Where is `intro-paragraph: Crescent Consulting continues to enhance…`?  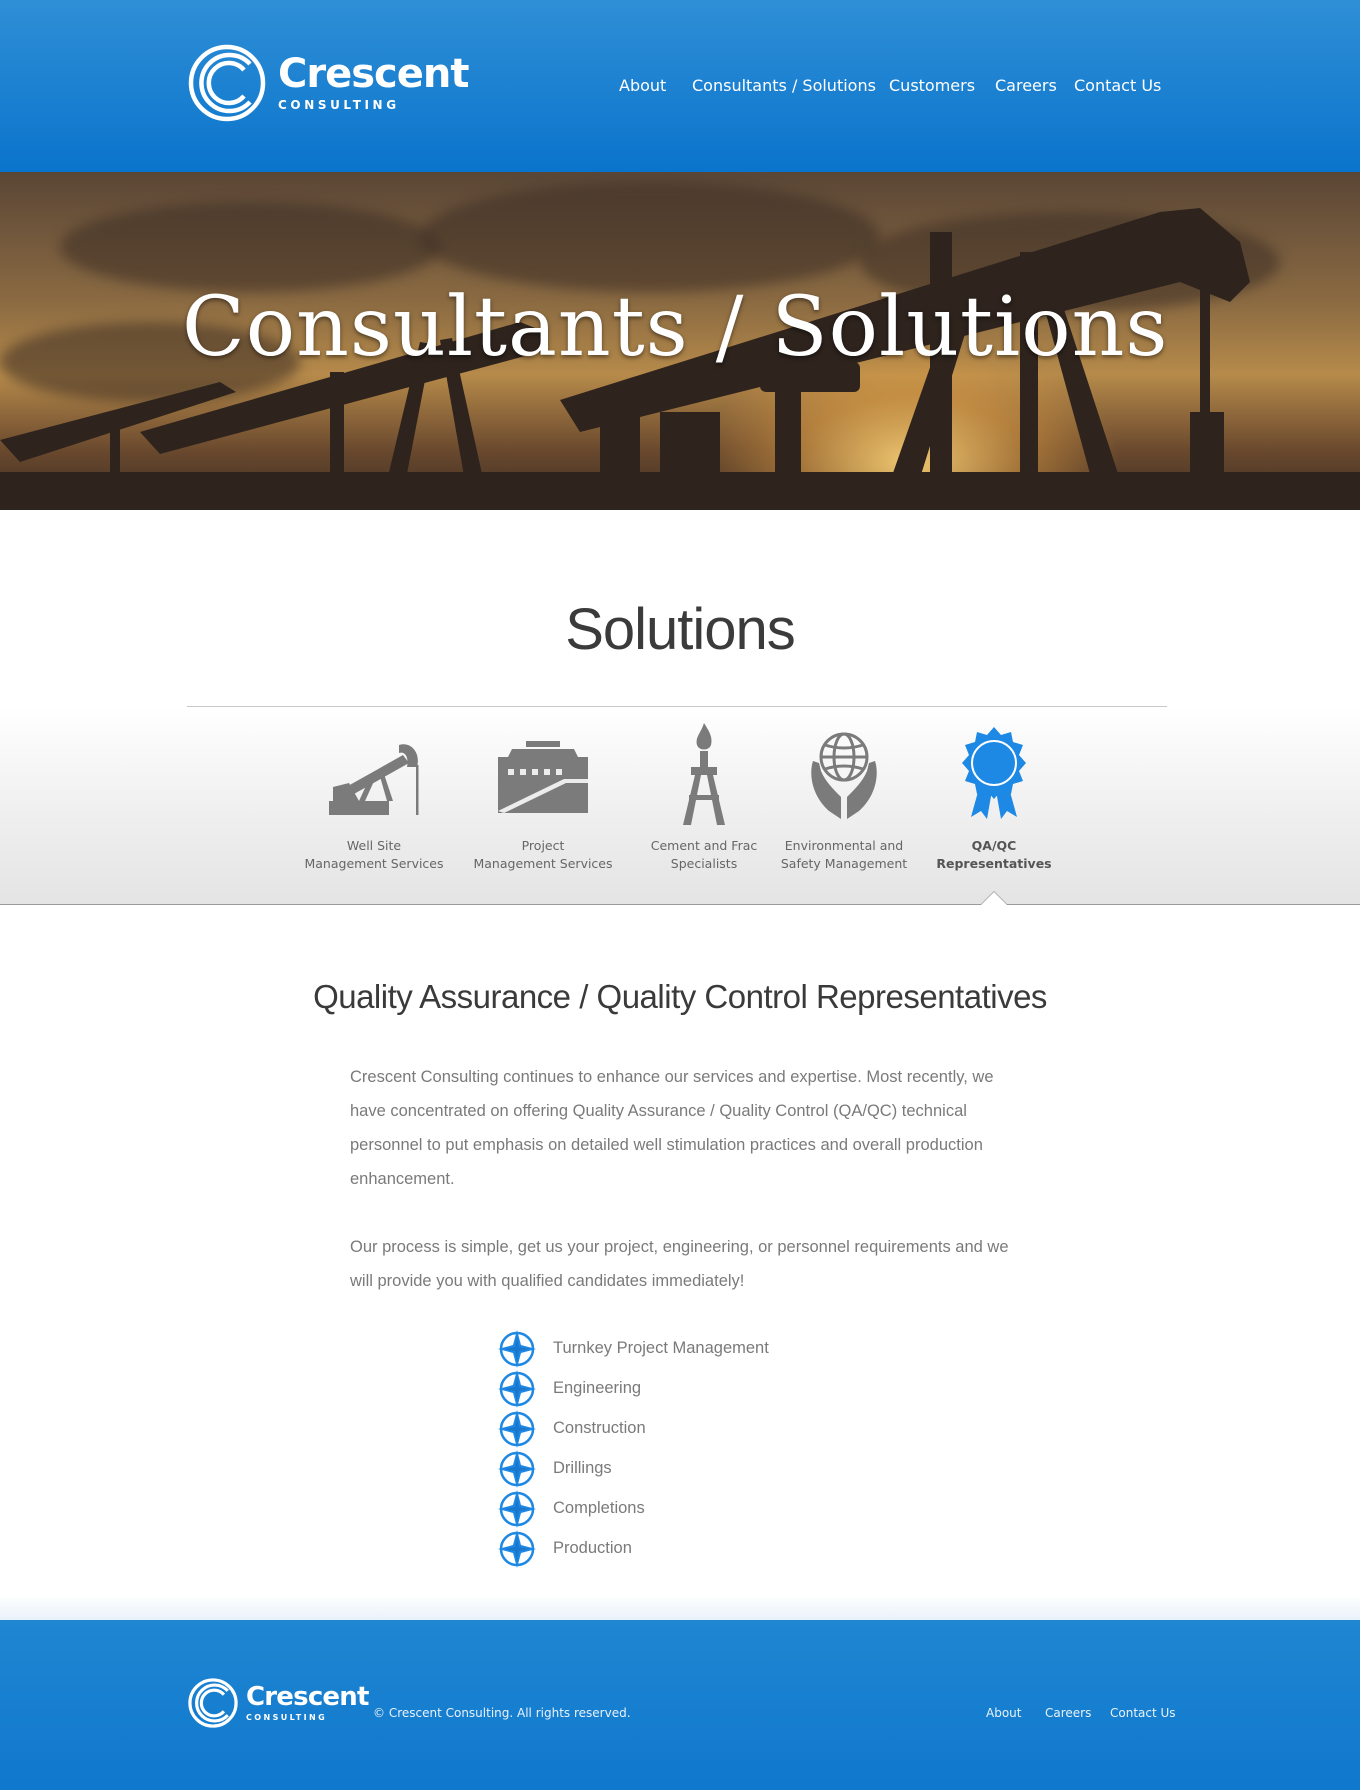 intro-paragraph: Crescent Consulting continues to enhance… is located at coordinates (672, 1128).